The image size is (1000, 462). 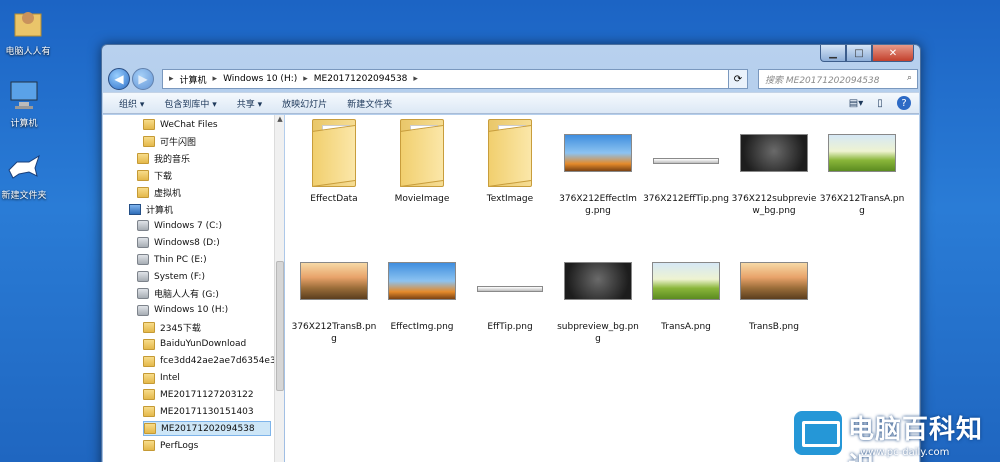 What do you see at coordinates (774, 168) in the screenshot?
I see `image-file-item: 376X212subpreview_bg.png` at bounding box center [774, 168].